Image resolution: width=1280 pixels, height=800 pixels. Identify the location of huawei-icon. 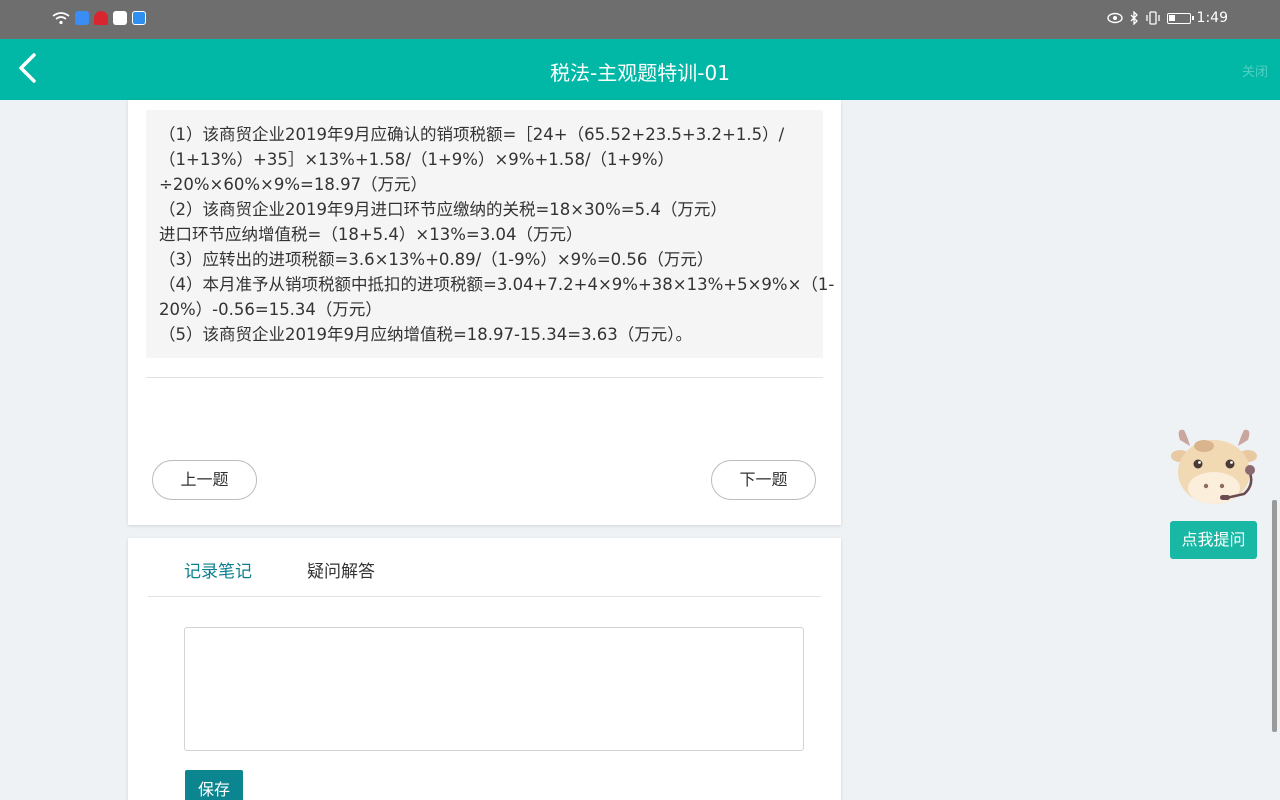
(101, 18).